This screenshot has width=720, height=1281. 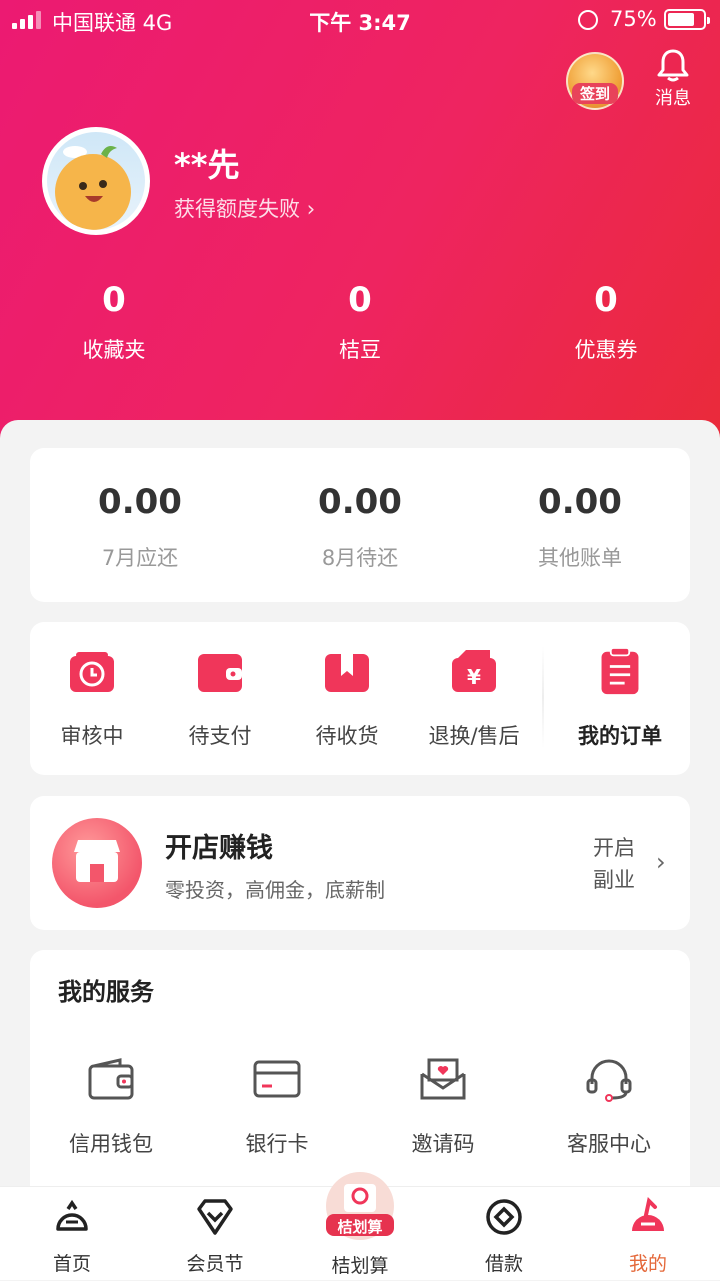 I want to click on shop-action-line2: 副业, so click(x=614, y=880).